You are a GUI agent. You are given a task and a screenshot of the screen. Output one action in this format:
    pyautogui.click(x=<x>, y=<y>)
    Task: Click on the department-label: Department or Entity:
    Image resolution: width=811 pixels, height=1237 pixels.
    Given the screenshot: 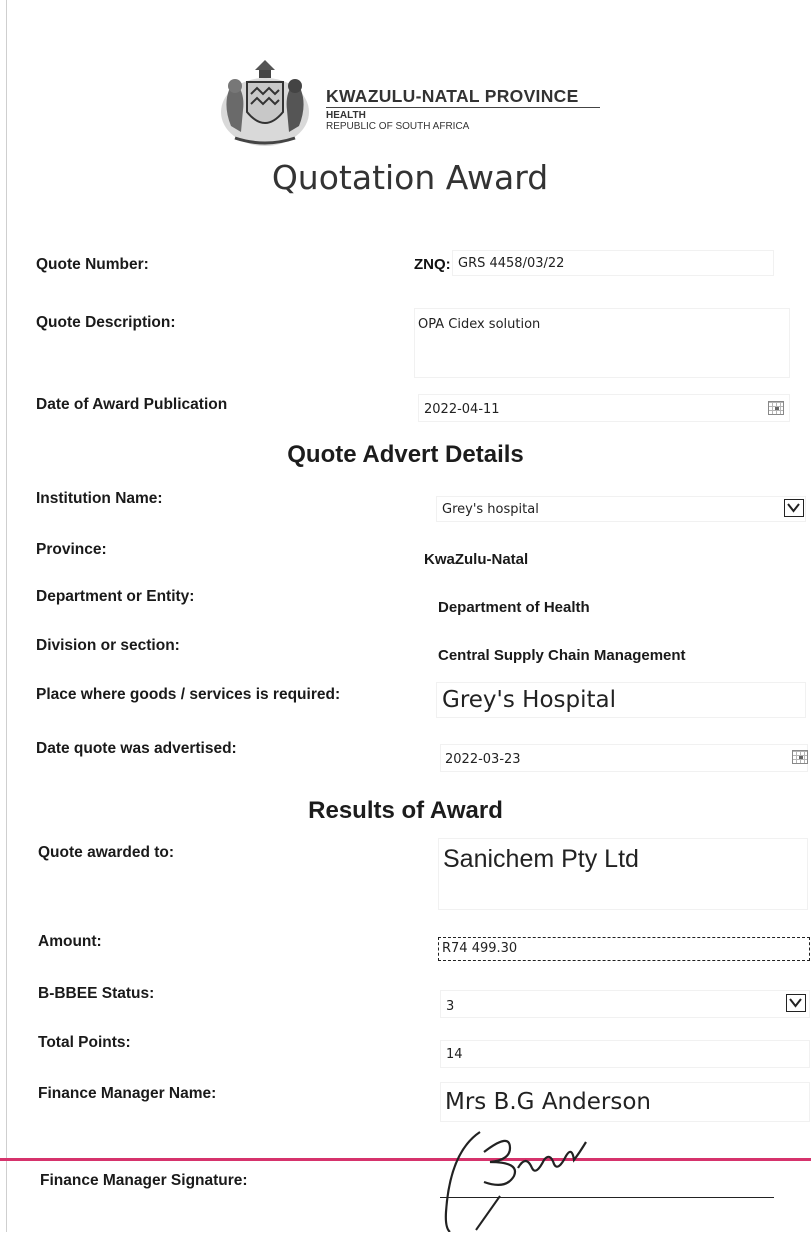 What is the action you would take?
    pyautogui.click(x=115, y=596)
    